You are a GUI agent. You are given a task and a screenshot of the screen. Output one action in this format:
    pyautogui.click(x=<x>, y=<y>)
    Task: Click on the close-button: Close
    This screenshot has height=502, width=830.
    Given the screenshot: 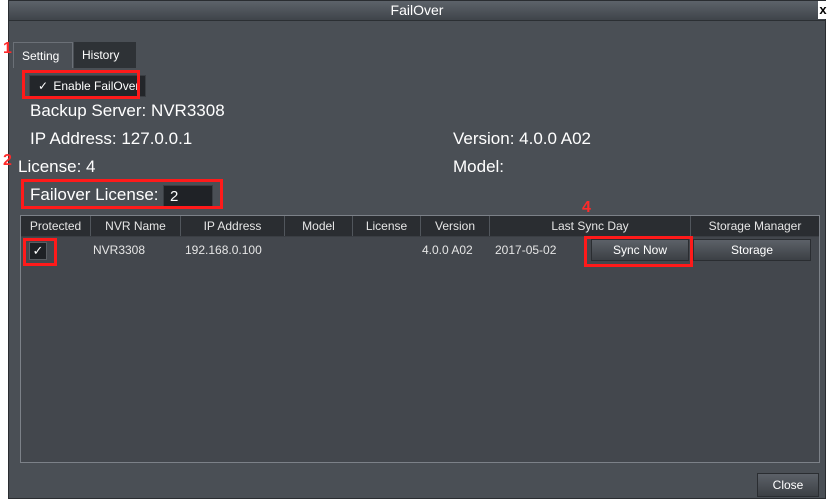 What is the action you would take?
    pyautogui.click(x=788, y=485)
    